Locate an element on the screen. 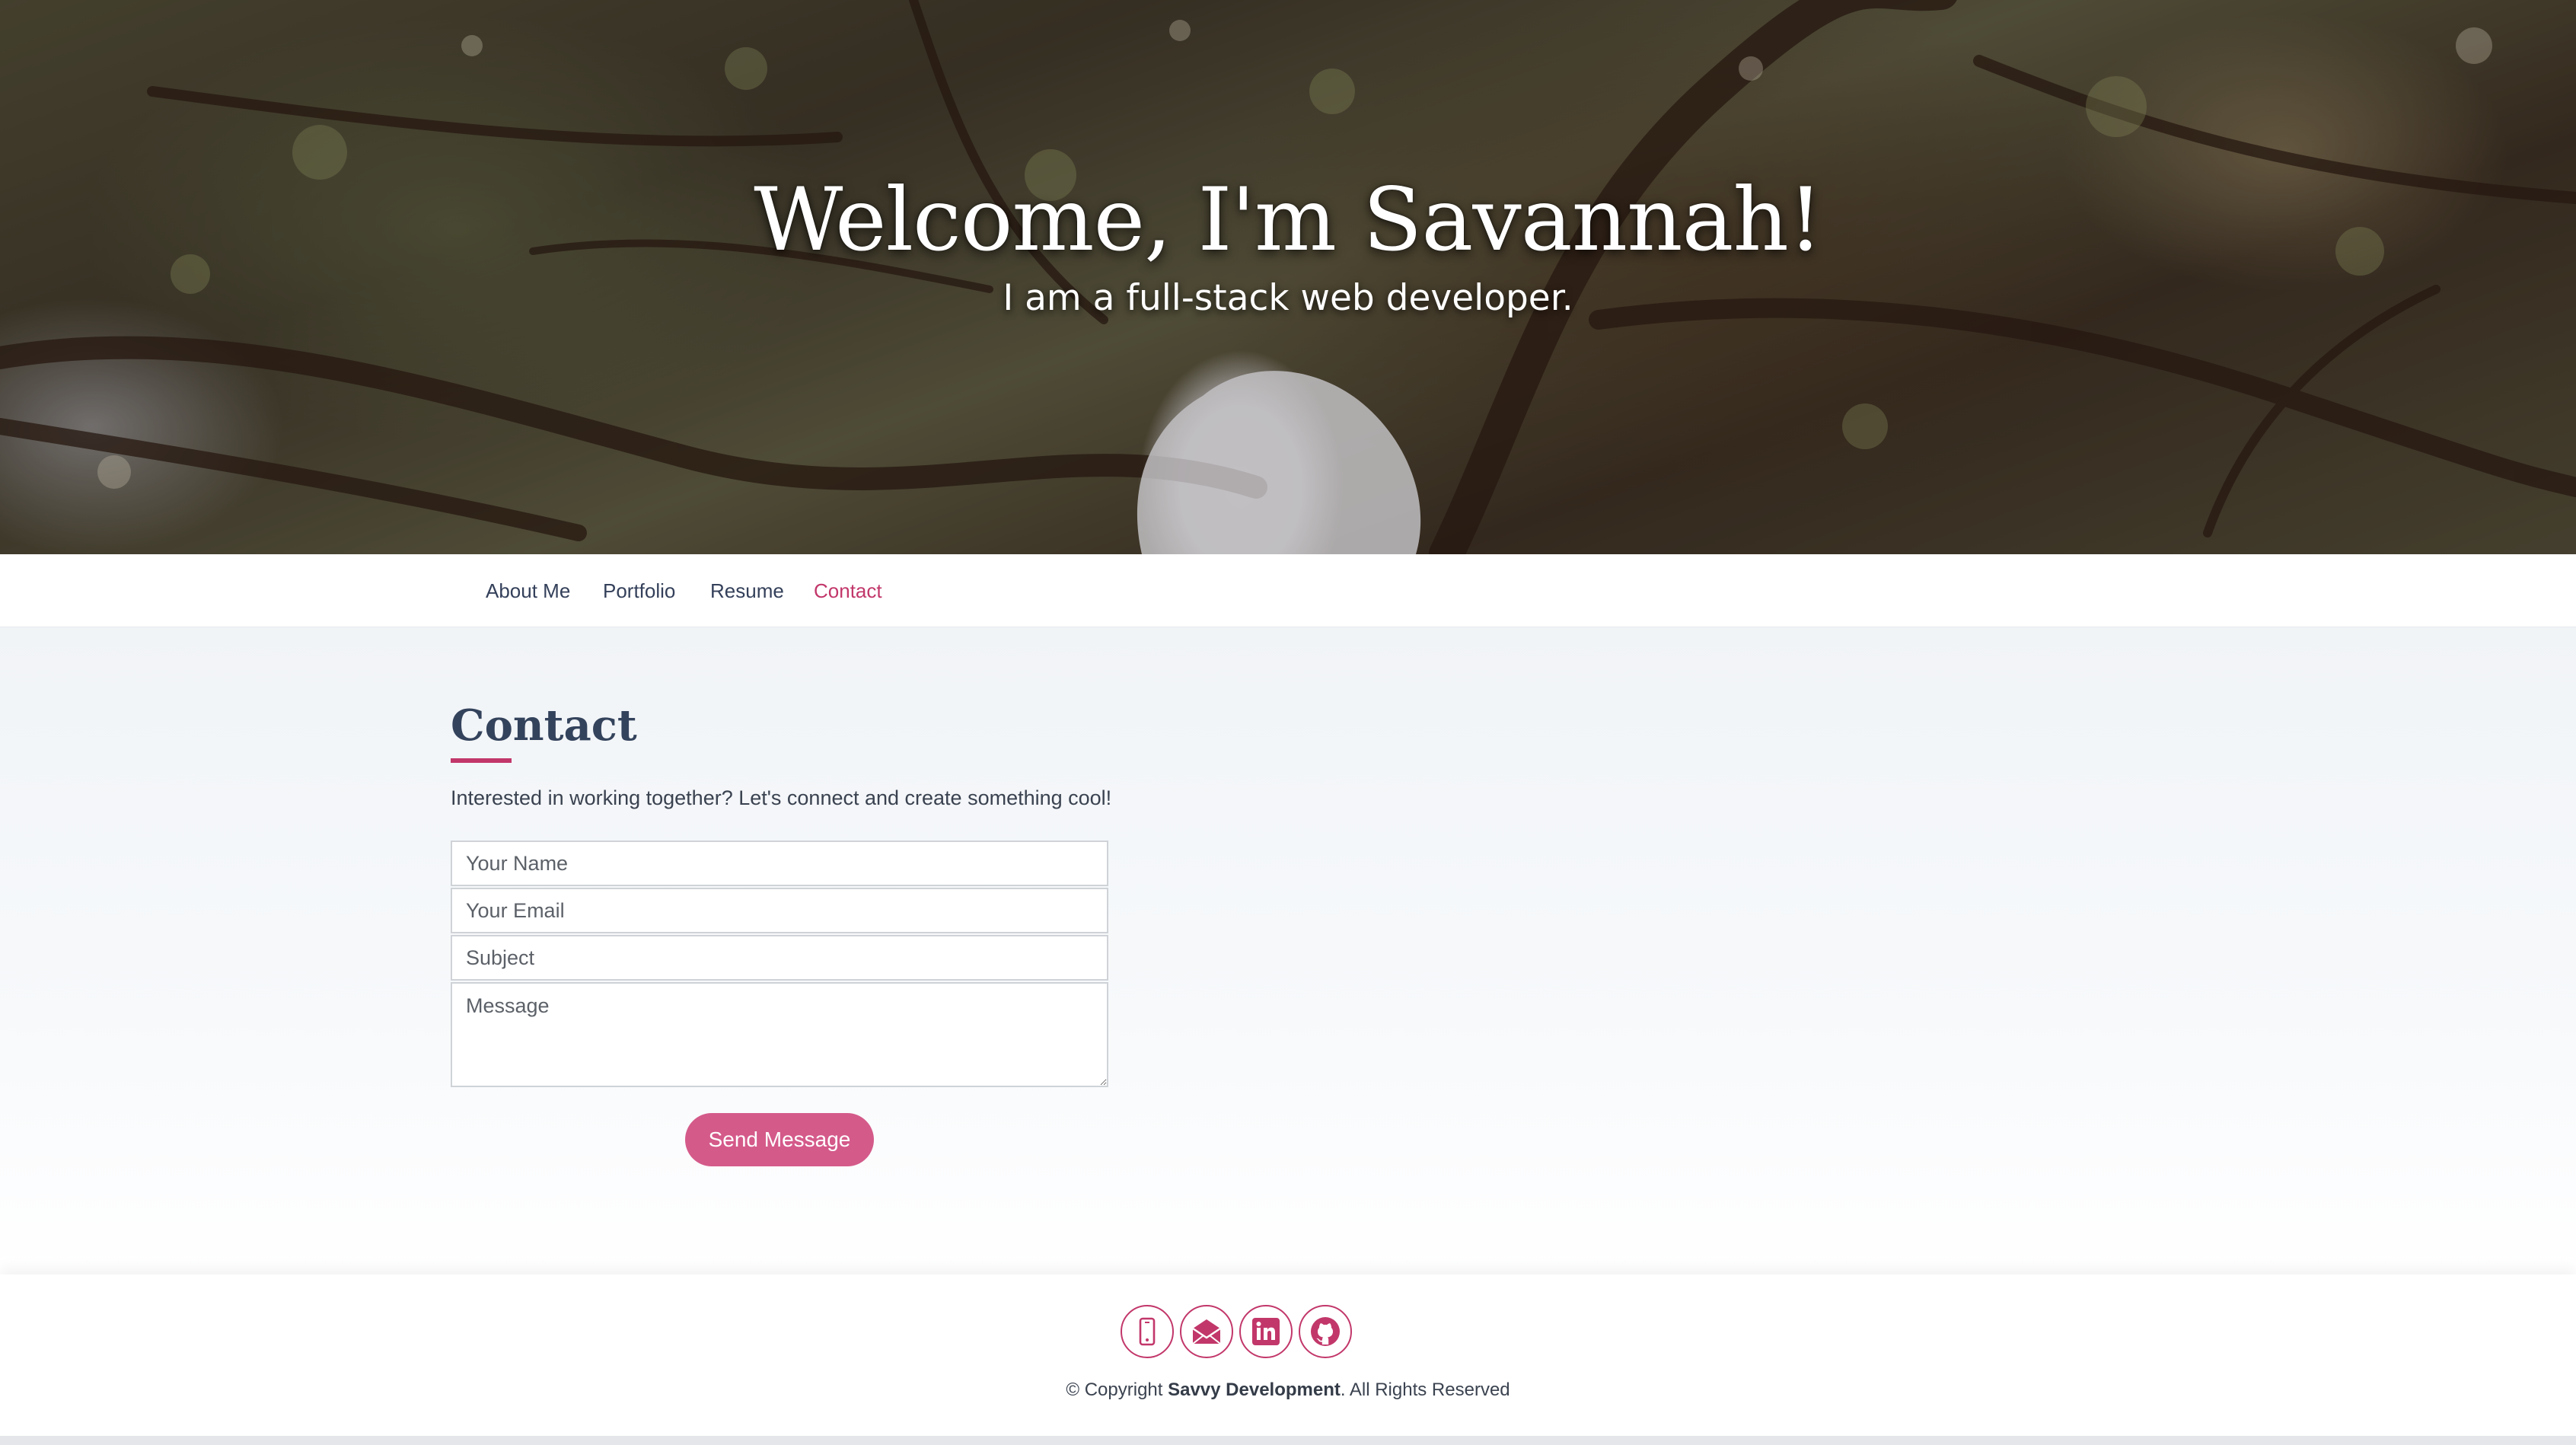  nav-item-portfolio: Portfolio is located at coordinates (639, 590).